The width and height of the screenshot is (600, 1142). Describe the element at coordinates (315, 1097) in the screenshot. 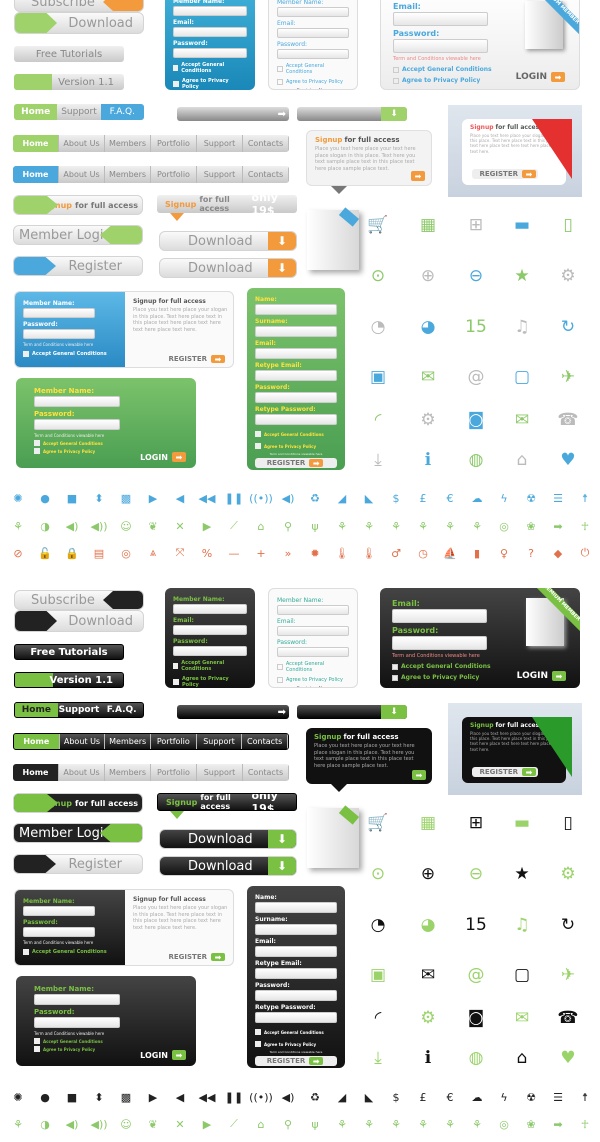

I see `blue-small-icon: ♻` at that location.